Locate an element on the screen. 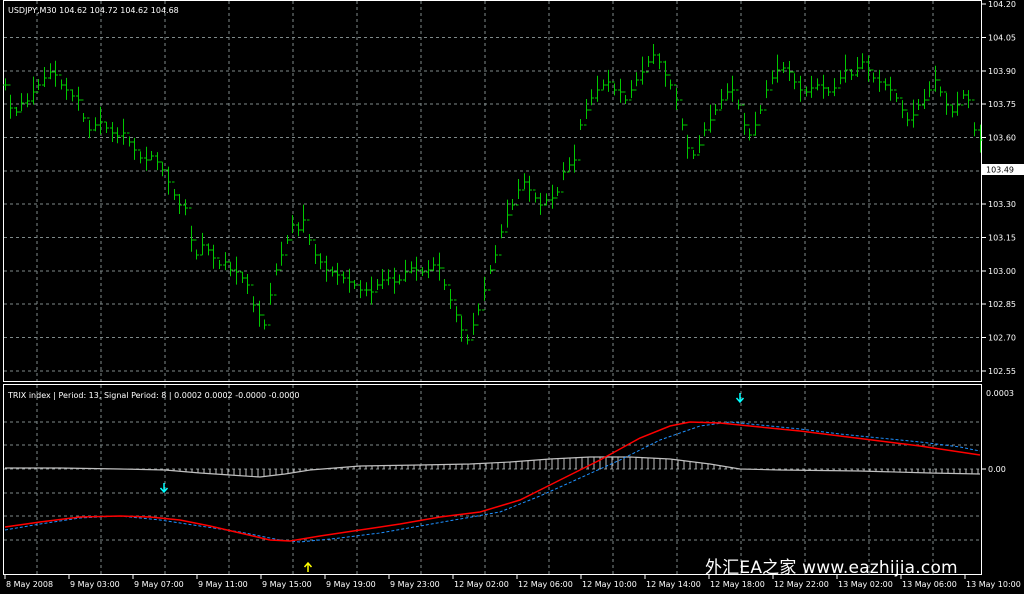 The image size is (1024, 594). time-label: 13 May 10:00 is located at coordinates (993, 584).